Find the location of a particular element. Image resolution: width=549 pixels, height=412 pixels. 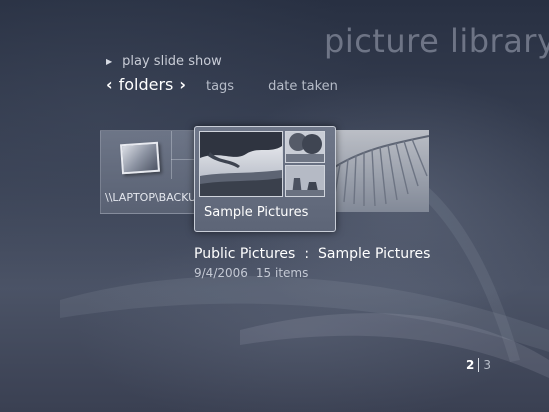

chevron-right-icon: › is located at coordinates (182, 84).